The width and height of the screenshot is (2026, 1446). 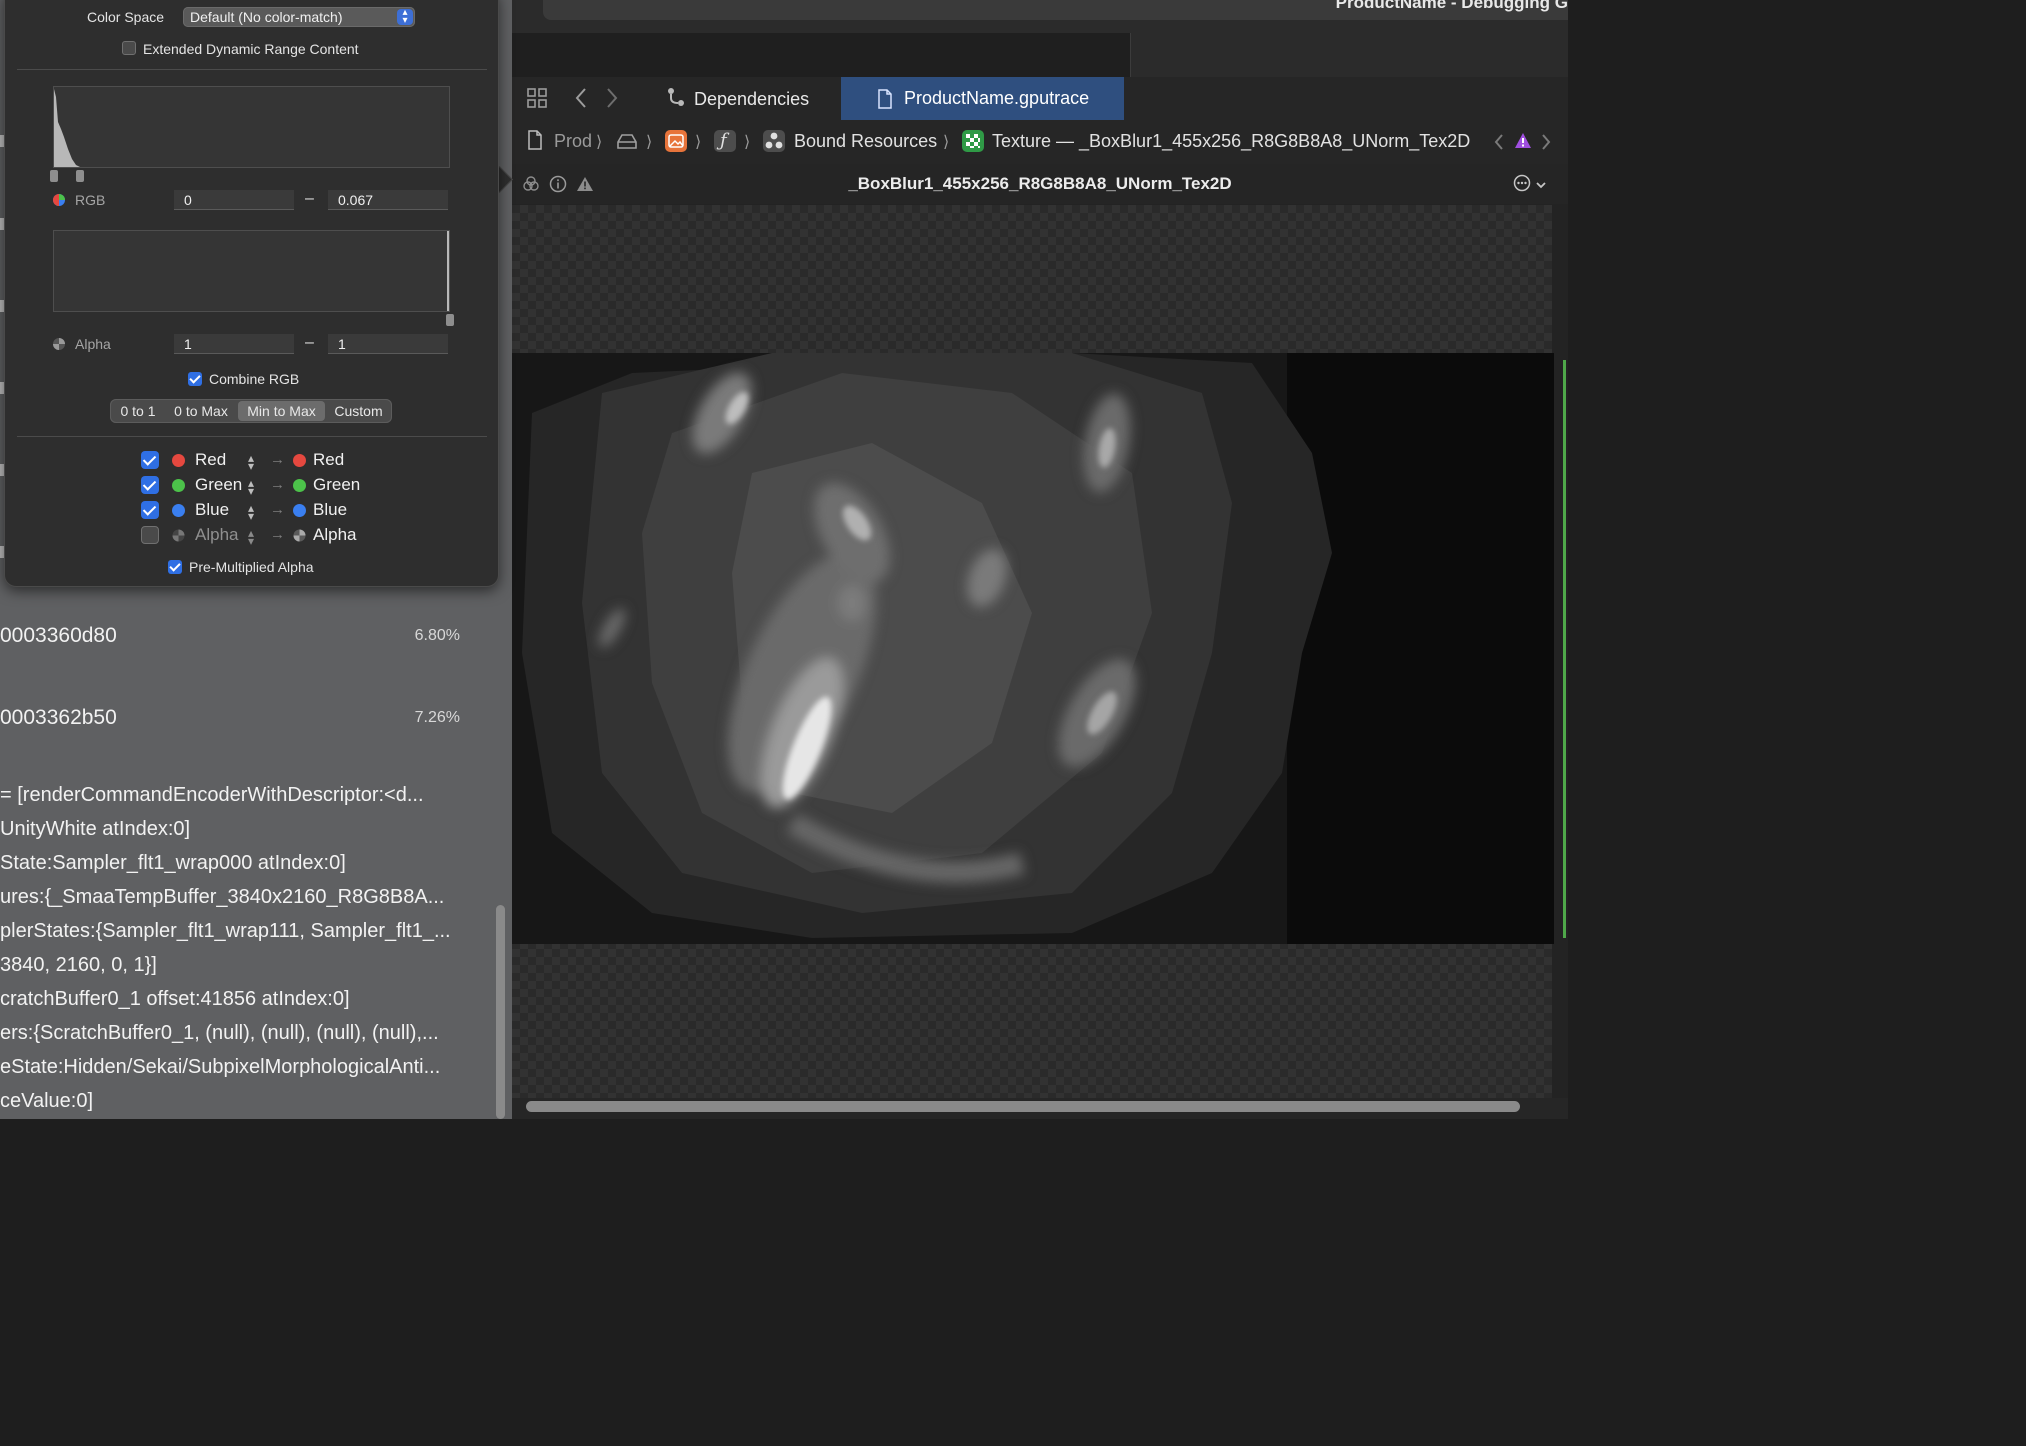 What do you see at coordinates (59, 346) in the screenshot?
I see `alpha-icon` at bounding box center [59, 346].